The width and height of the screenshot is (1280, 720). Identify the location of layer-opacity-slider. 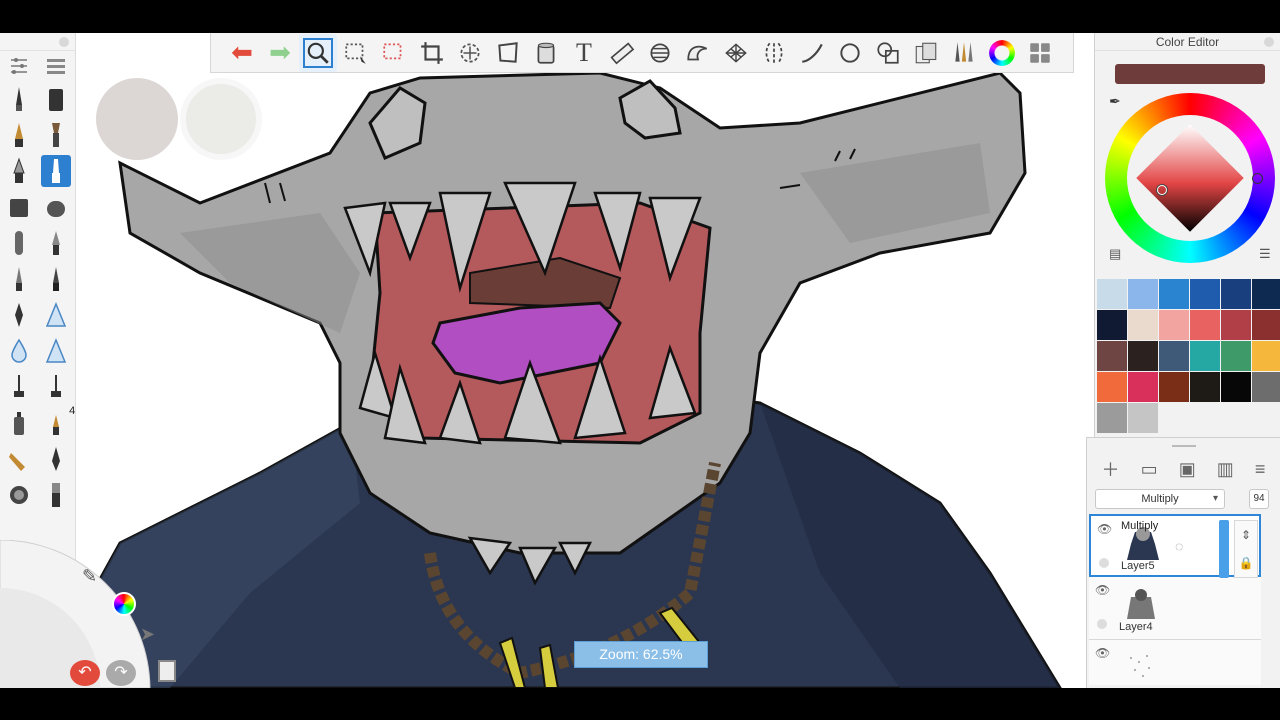
(1224, 549).